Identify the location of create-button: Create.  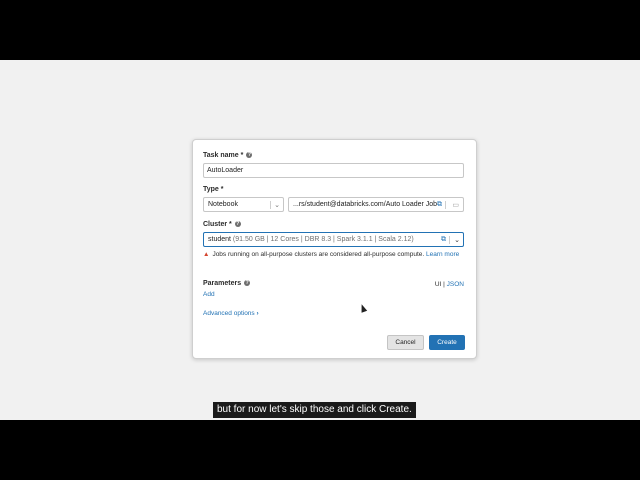
(447, 342).